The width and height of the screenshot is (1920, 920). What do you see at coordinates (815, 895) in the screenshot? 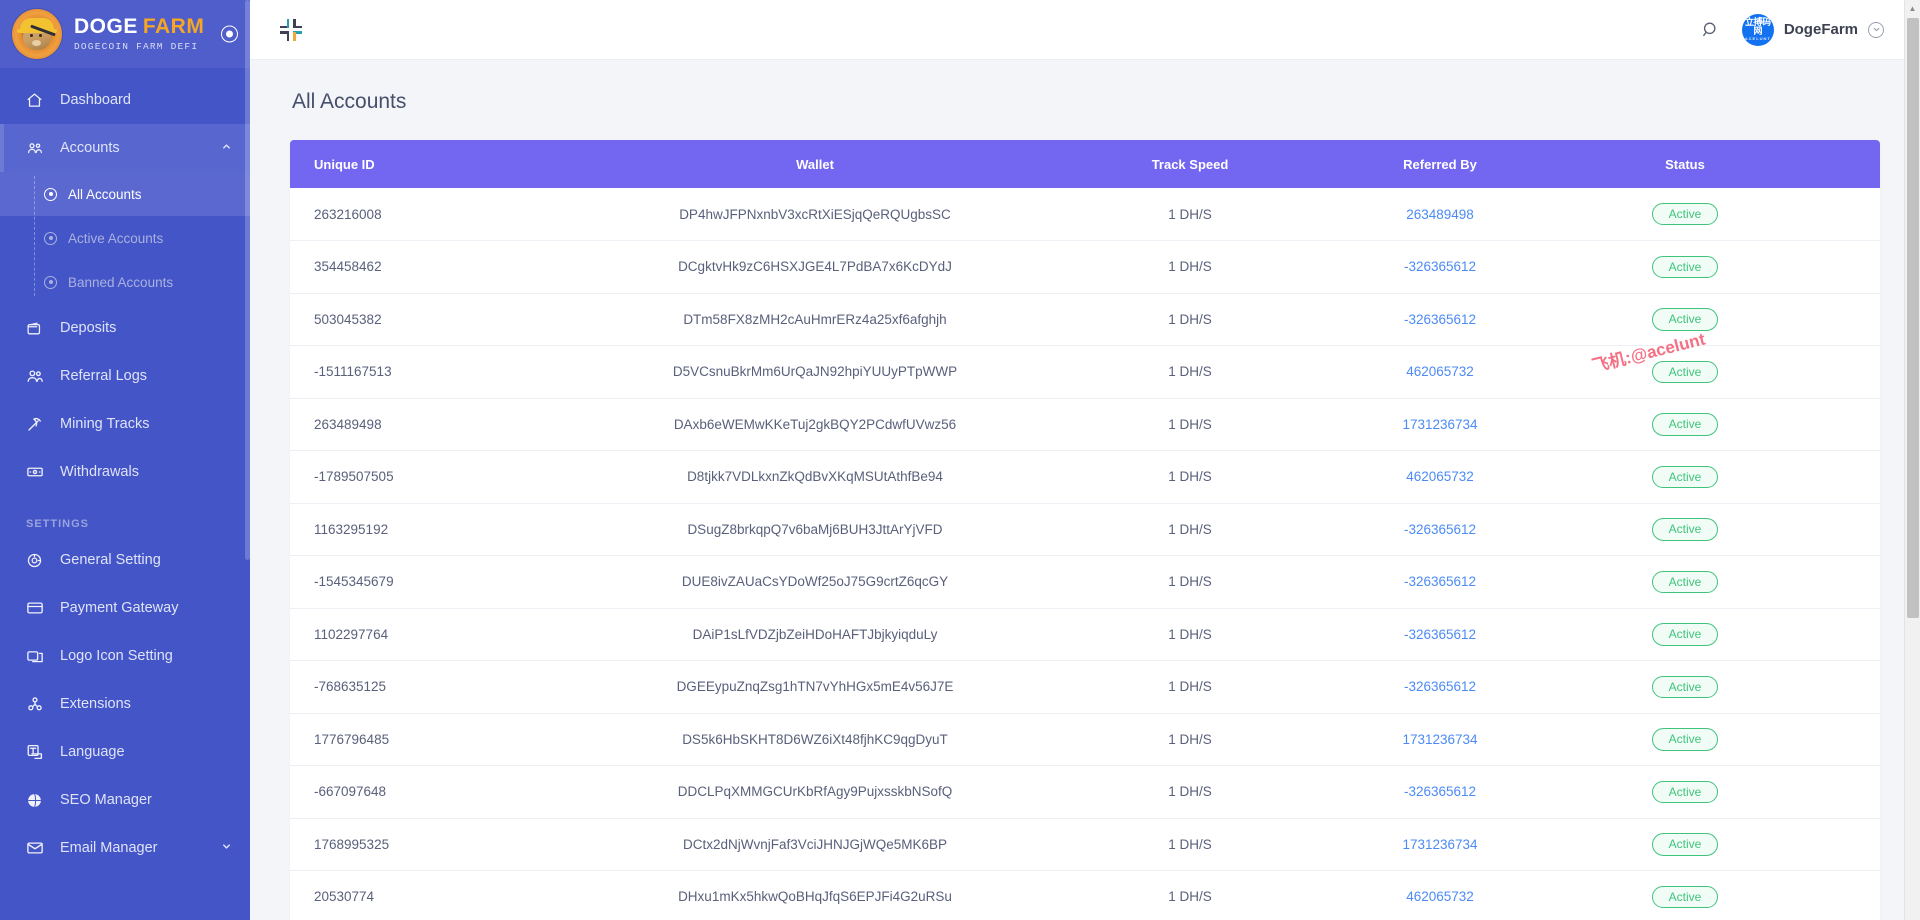
I see `cell-wallet: DHxu1mKx5hkwQoBHqJfqS6EPJFi4G2uRSu` at bounding box center [815, 895].